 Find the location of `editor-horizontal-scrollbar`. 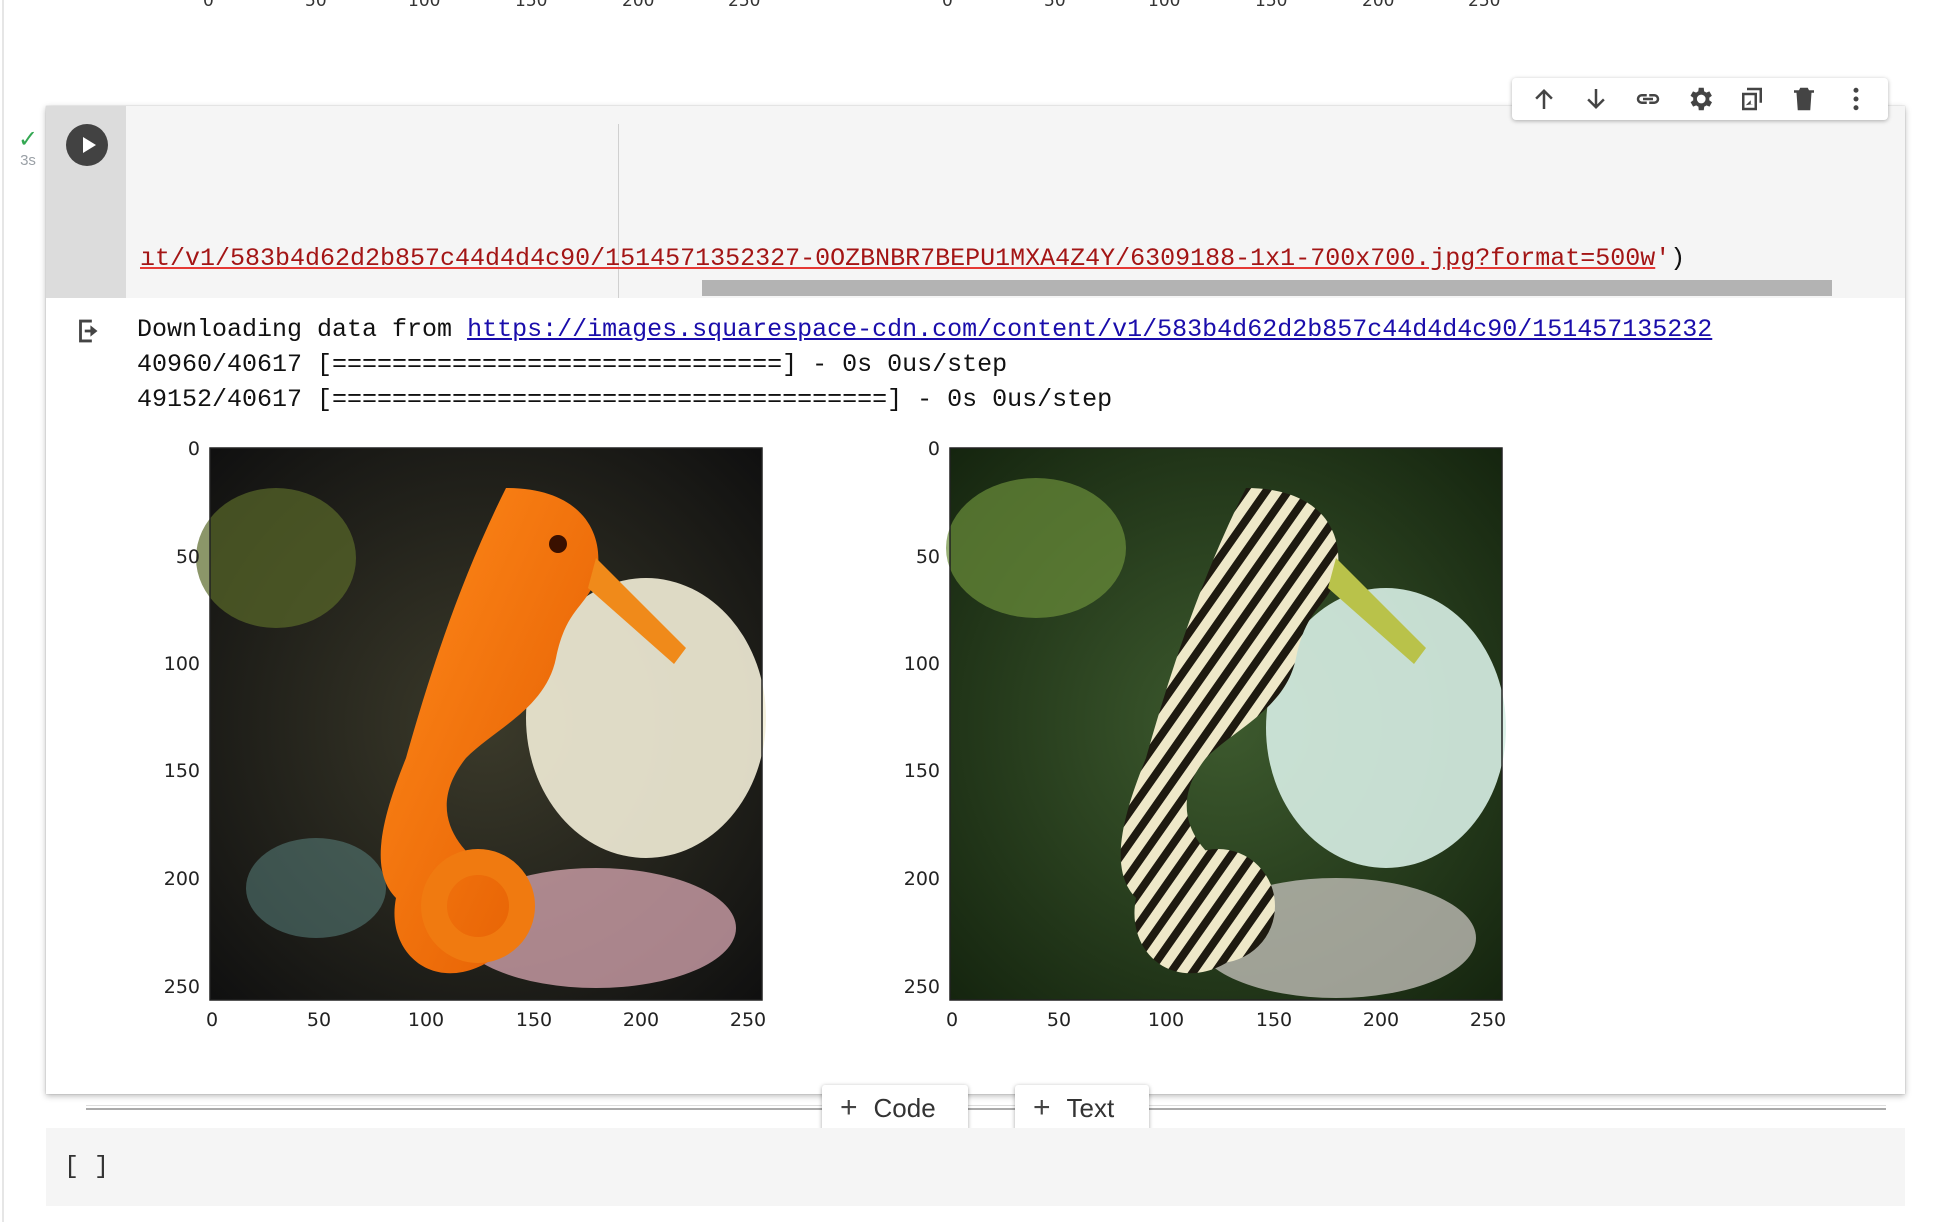

editor-horizontal-scrollbar is located at coordinates (1267, 288).